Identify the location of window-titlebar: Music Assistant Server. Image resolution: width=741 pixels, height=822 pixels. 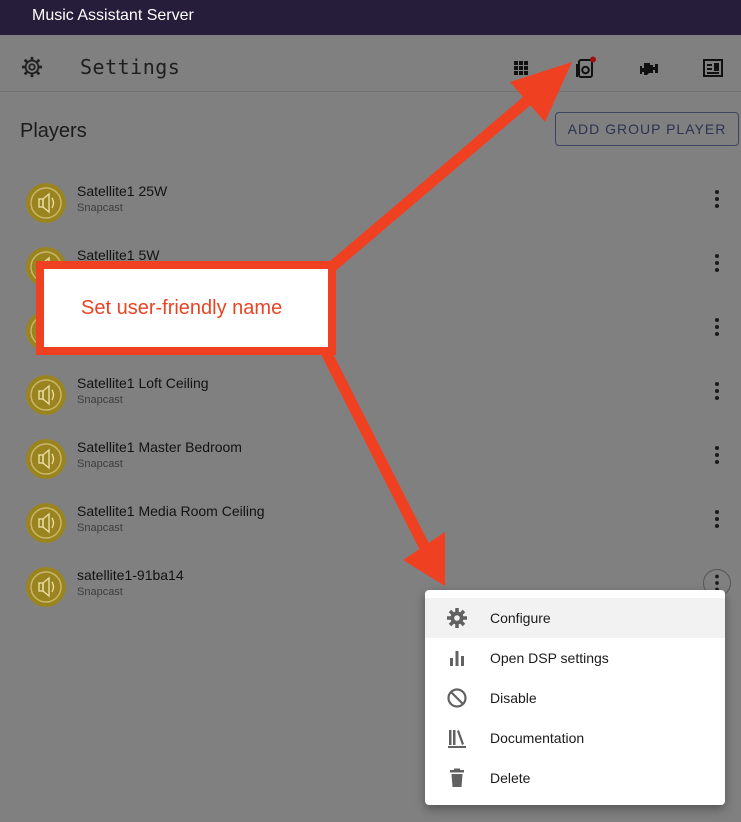
(370, 17).